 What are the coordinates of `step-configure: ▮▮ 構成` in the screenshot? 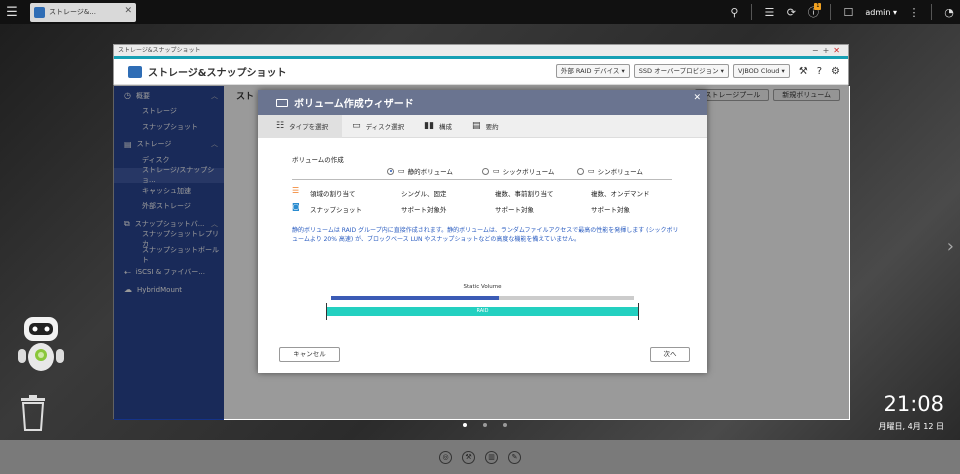 It's located at (438, 126).